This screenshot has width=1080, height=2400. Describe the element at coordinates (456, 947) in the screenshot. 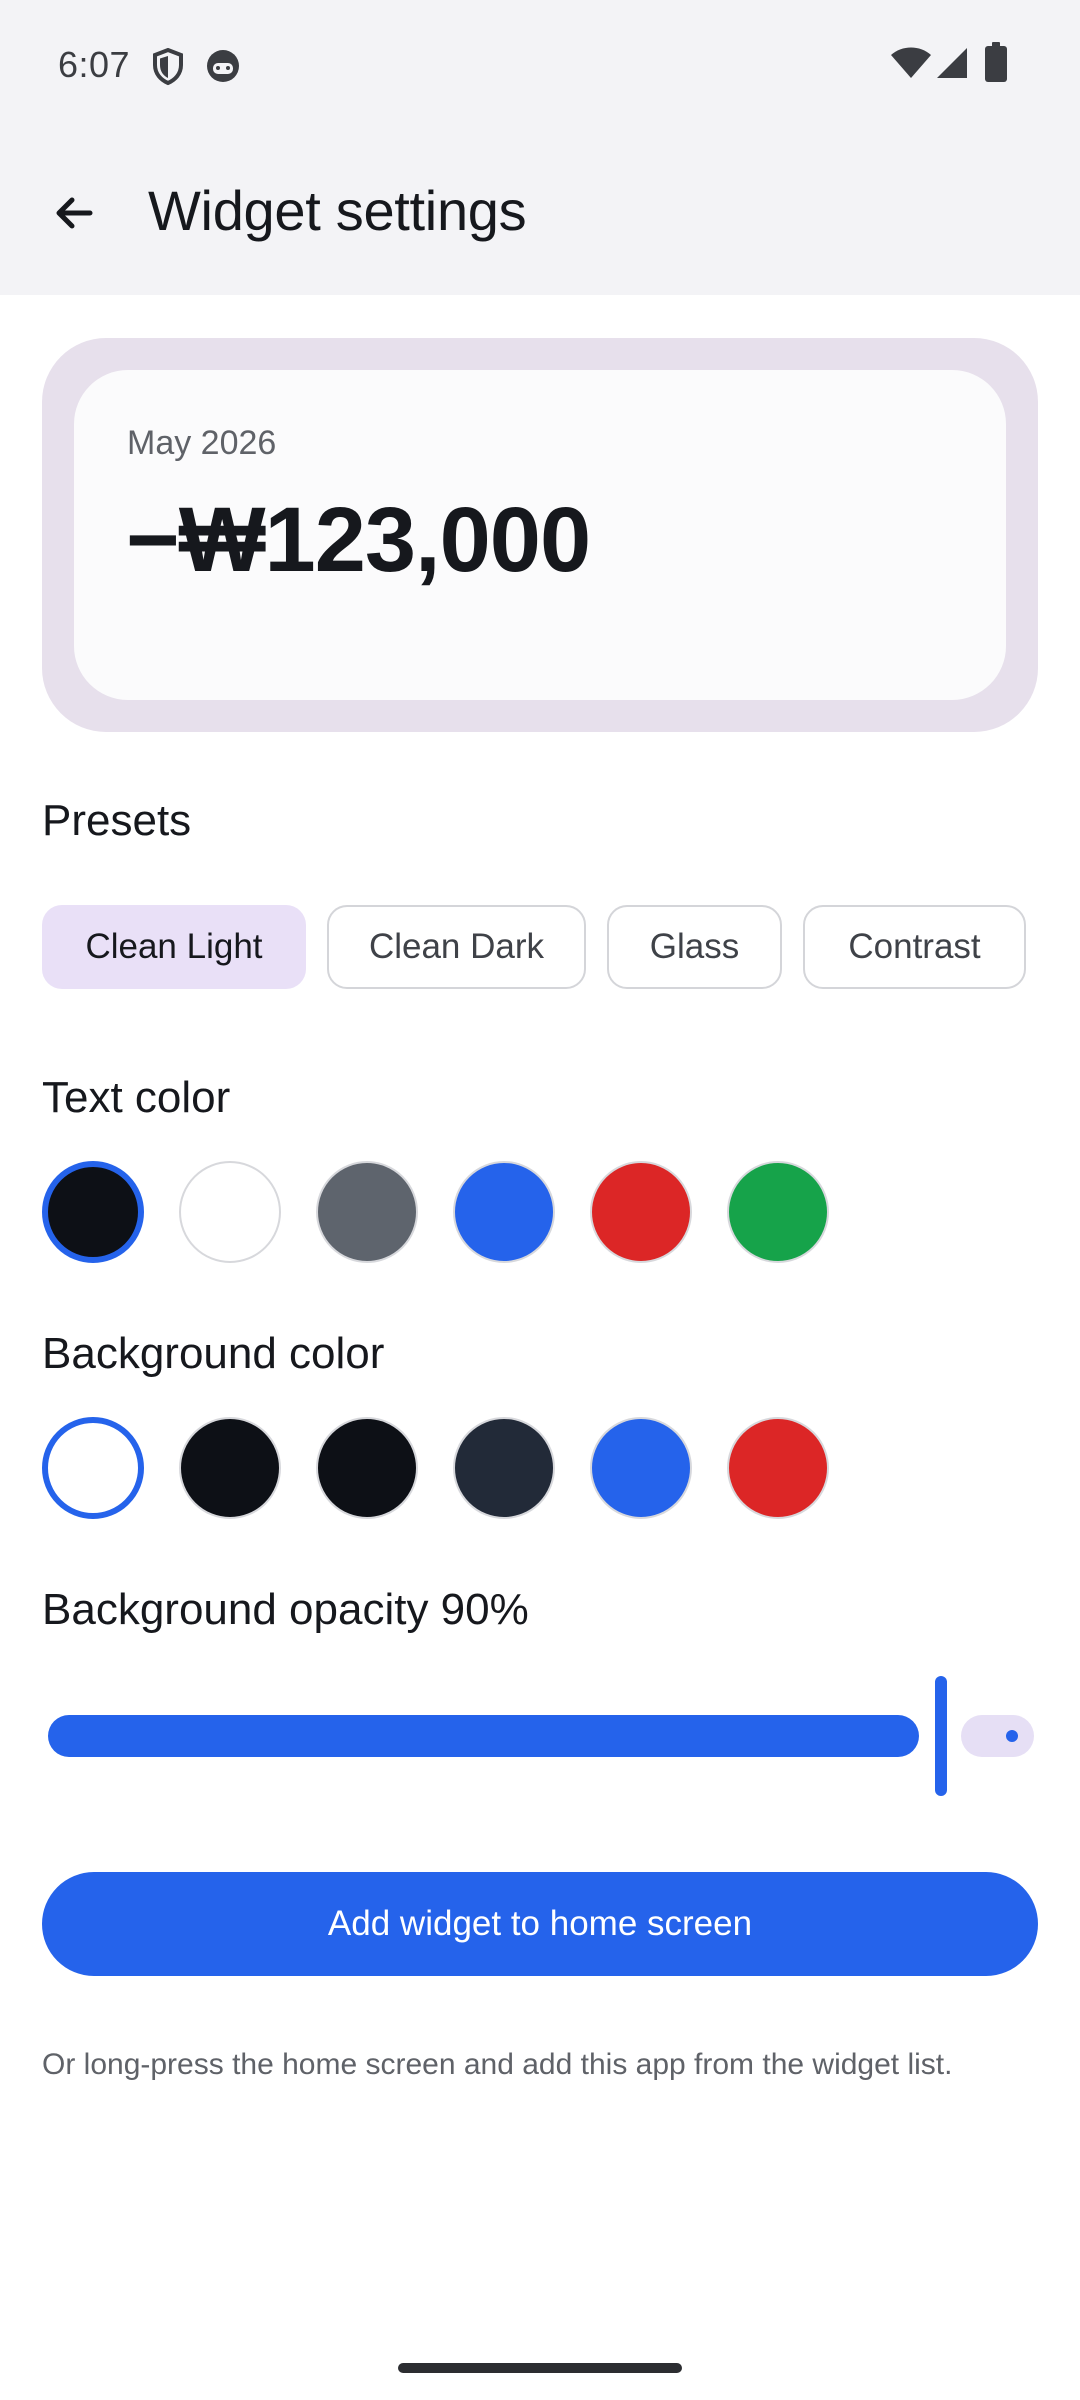

I see `preset-chip-clean-dark: Clean Dark` at that location.